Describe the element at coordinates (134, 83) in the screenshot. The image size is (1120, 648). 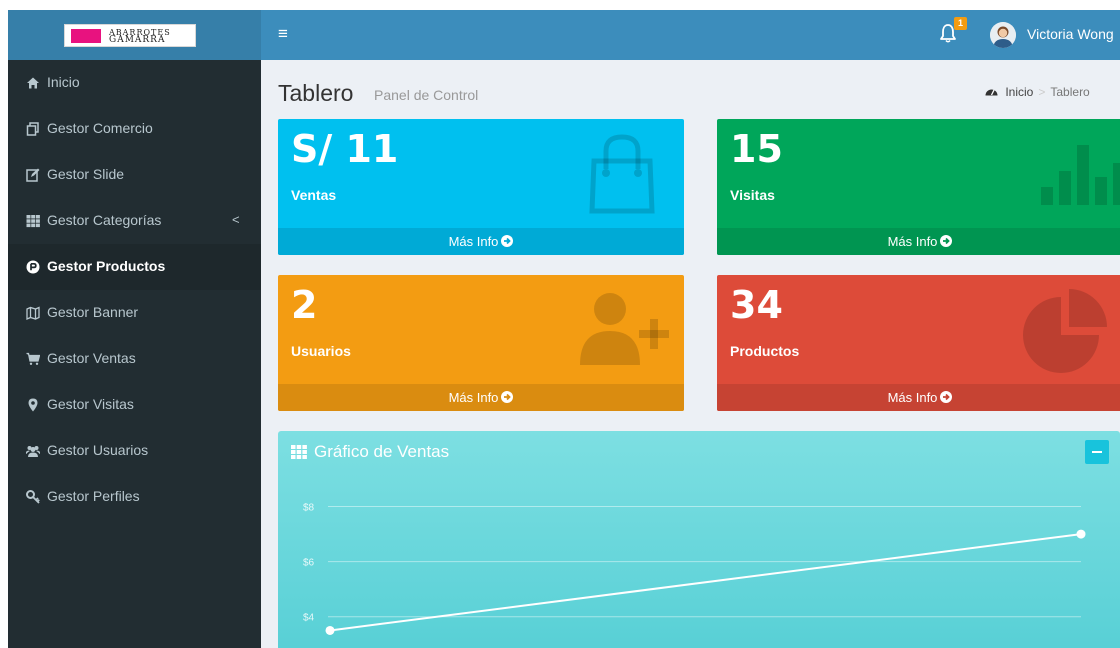
I see `sidebar-item-inicio: Inicio` at that location.